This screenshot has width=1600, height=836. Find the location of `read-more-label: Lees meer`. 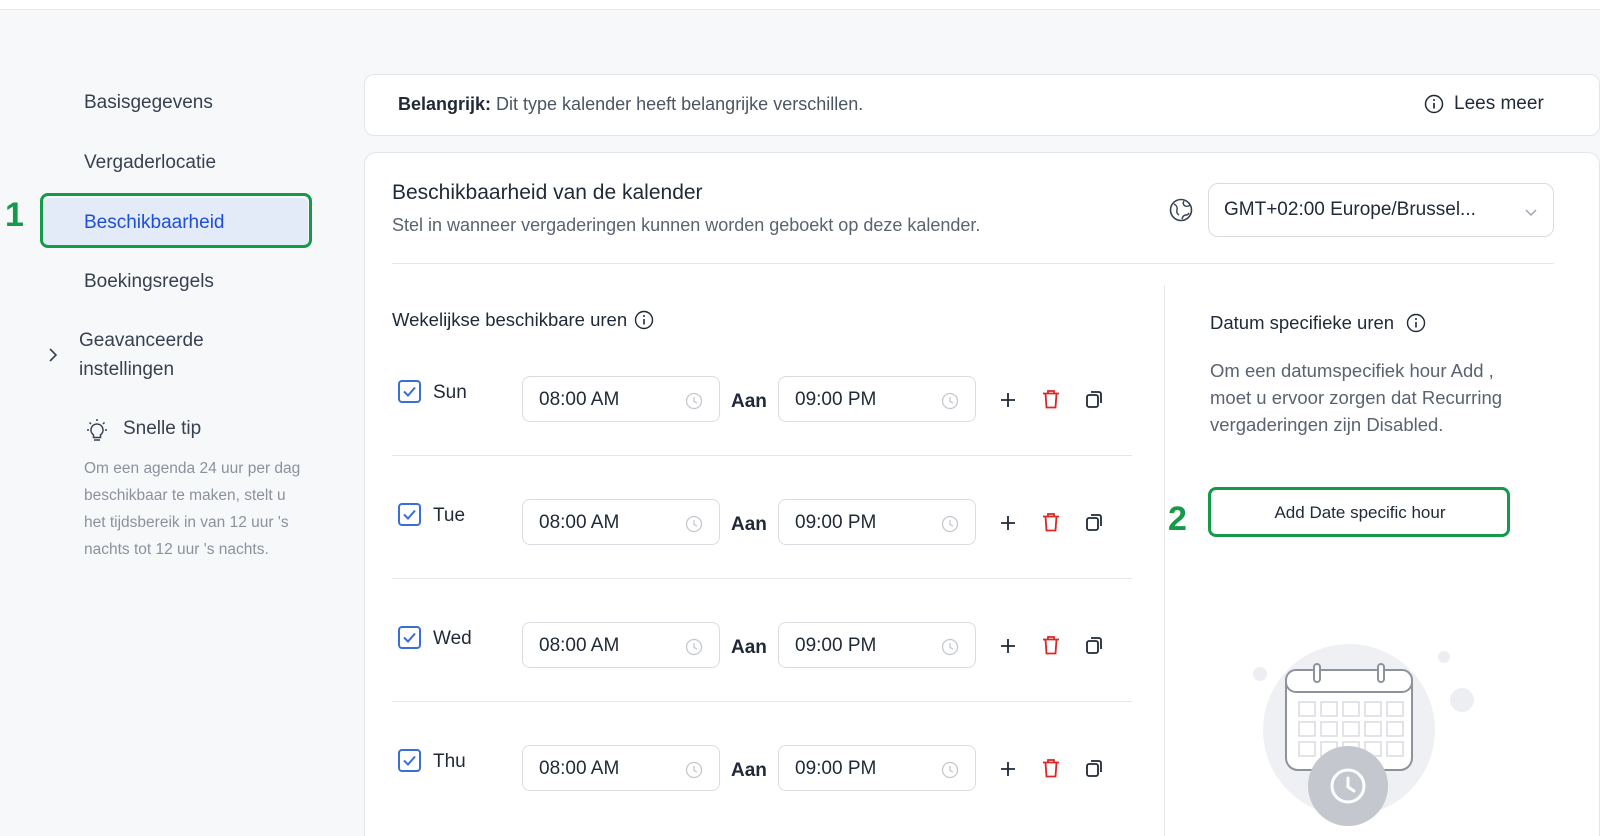

read-more-label: Lees meer is located at coordinates (1499, 104).